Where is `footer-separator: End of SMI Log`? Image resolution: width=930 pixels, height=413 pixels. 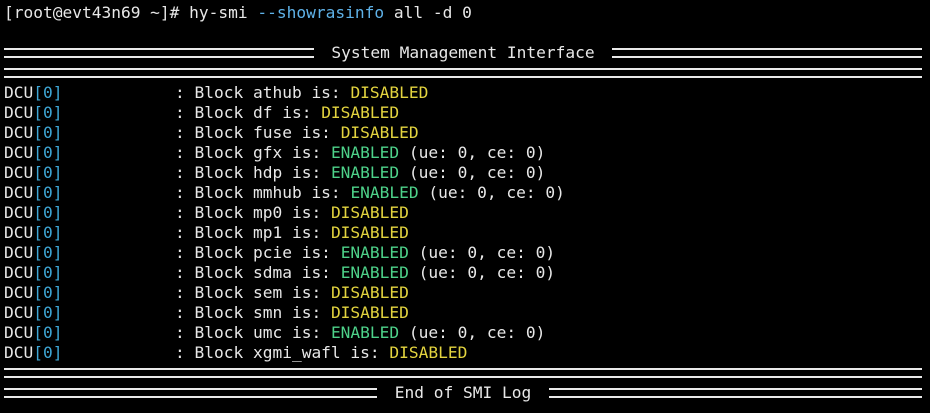
footer-separator: End of SMI Log is located at coordinates (467, 393).